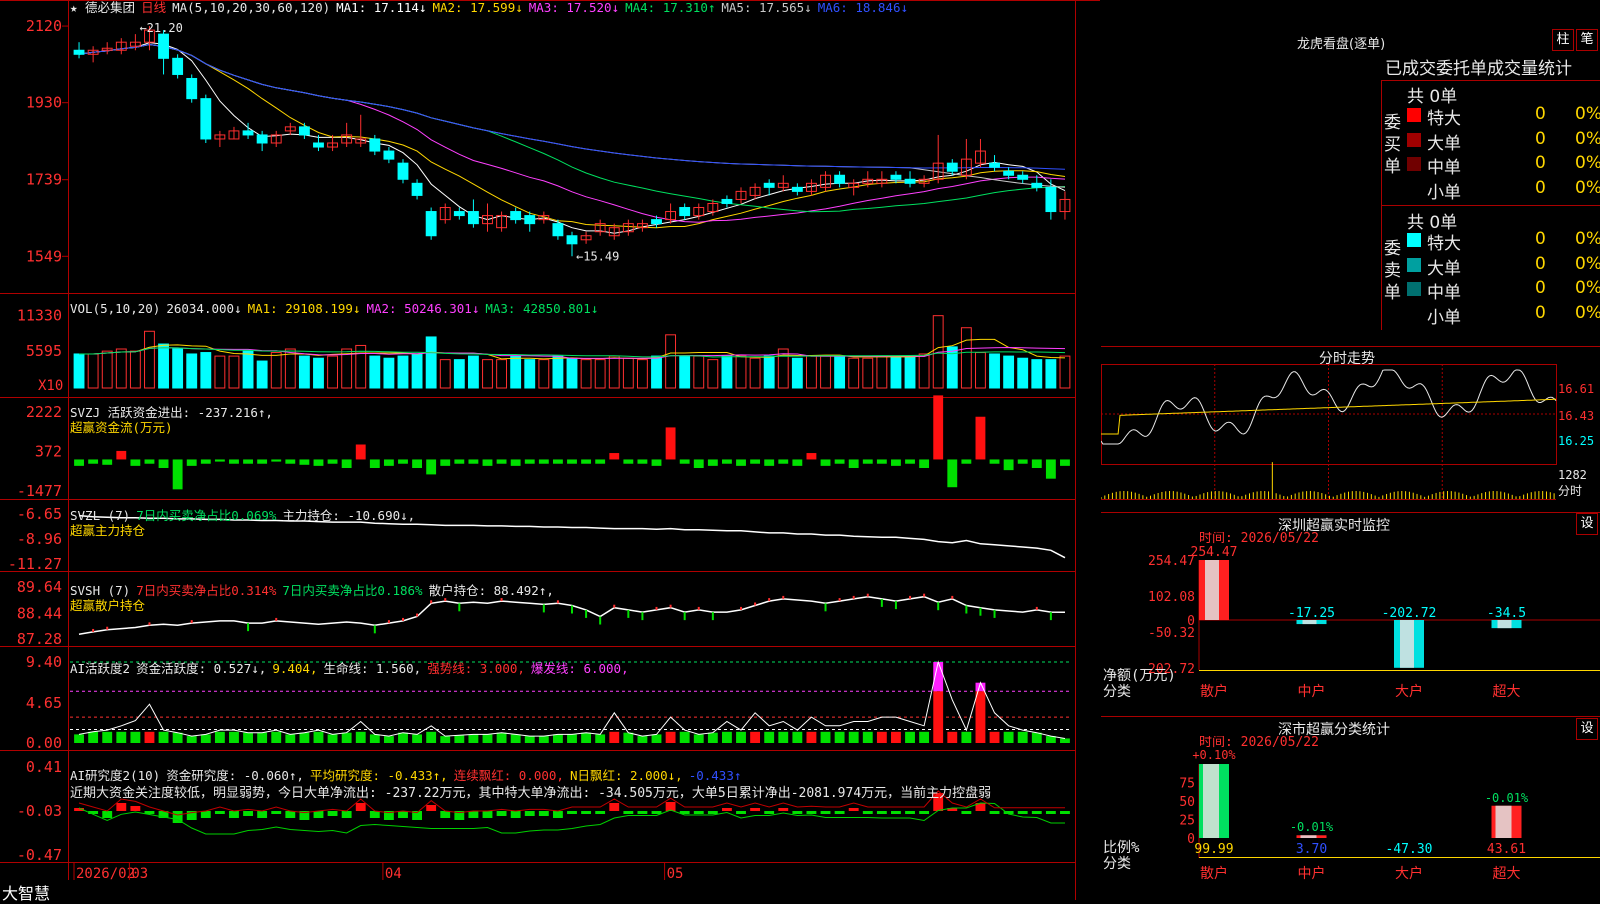 The height and width of the screenshot is (904, 1600). Describe the element at coordinates (1341, 44) in the screenshot. I see `lhb-title: 龙虎看盘(逐单)` at that location.